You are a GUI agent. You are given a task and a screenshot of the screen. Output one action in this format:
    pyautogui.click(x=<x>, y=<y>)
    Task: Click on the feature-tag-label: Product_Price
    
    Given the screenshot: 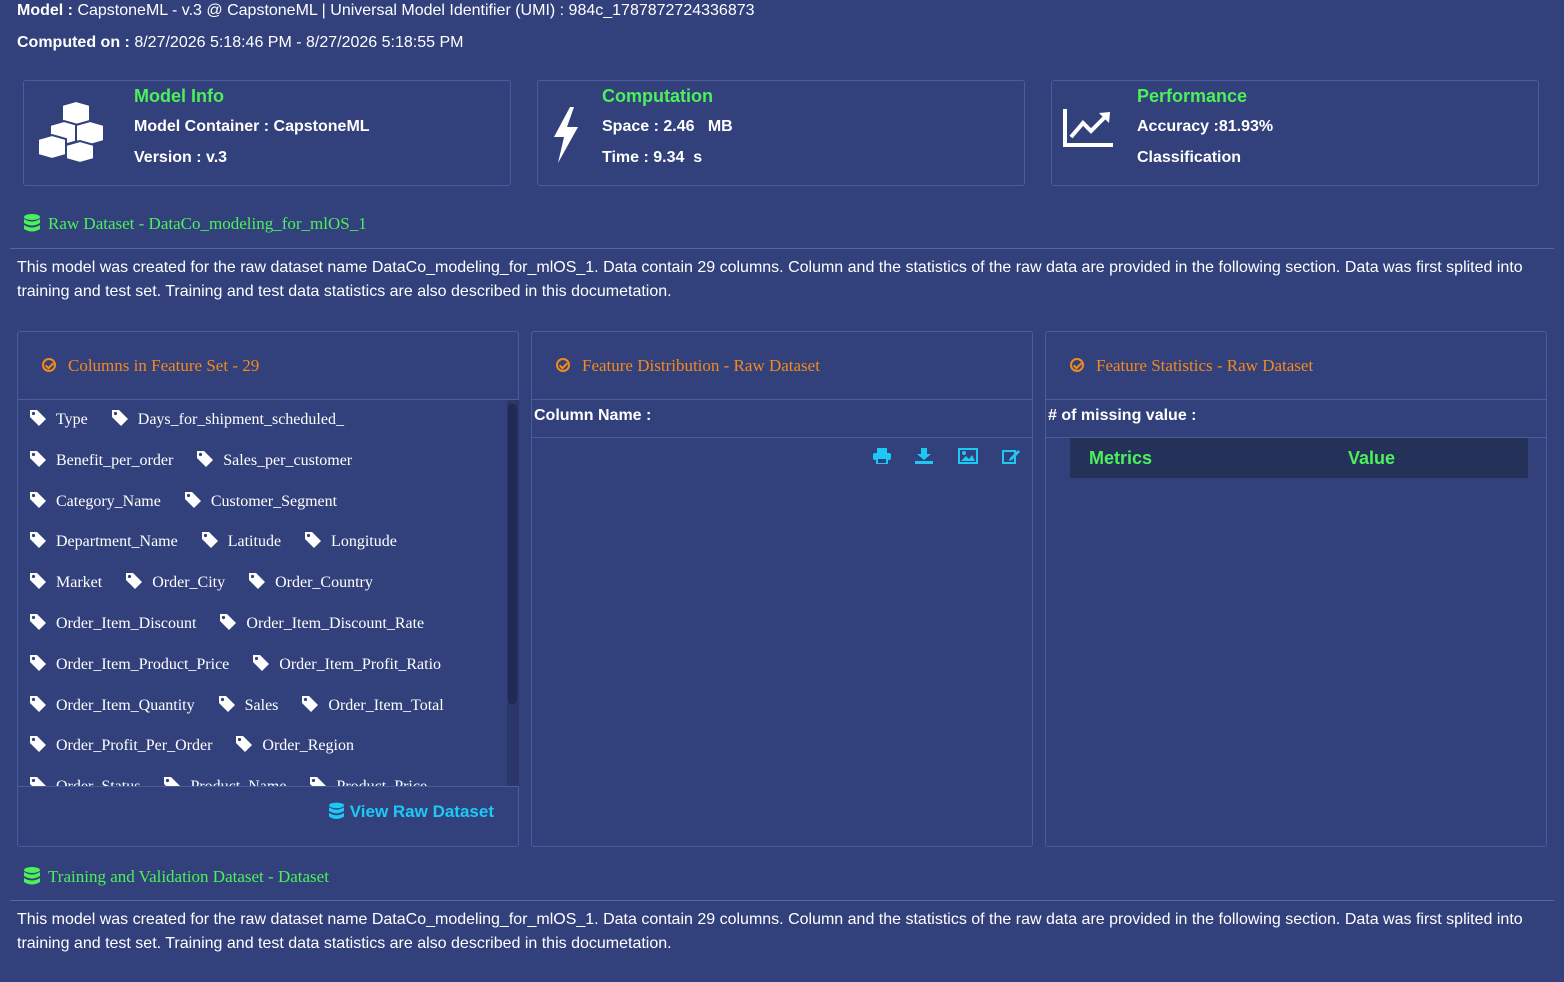 What is the action you would take?
    pyautogui.click(x=381, y=782)
    